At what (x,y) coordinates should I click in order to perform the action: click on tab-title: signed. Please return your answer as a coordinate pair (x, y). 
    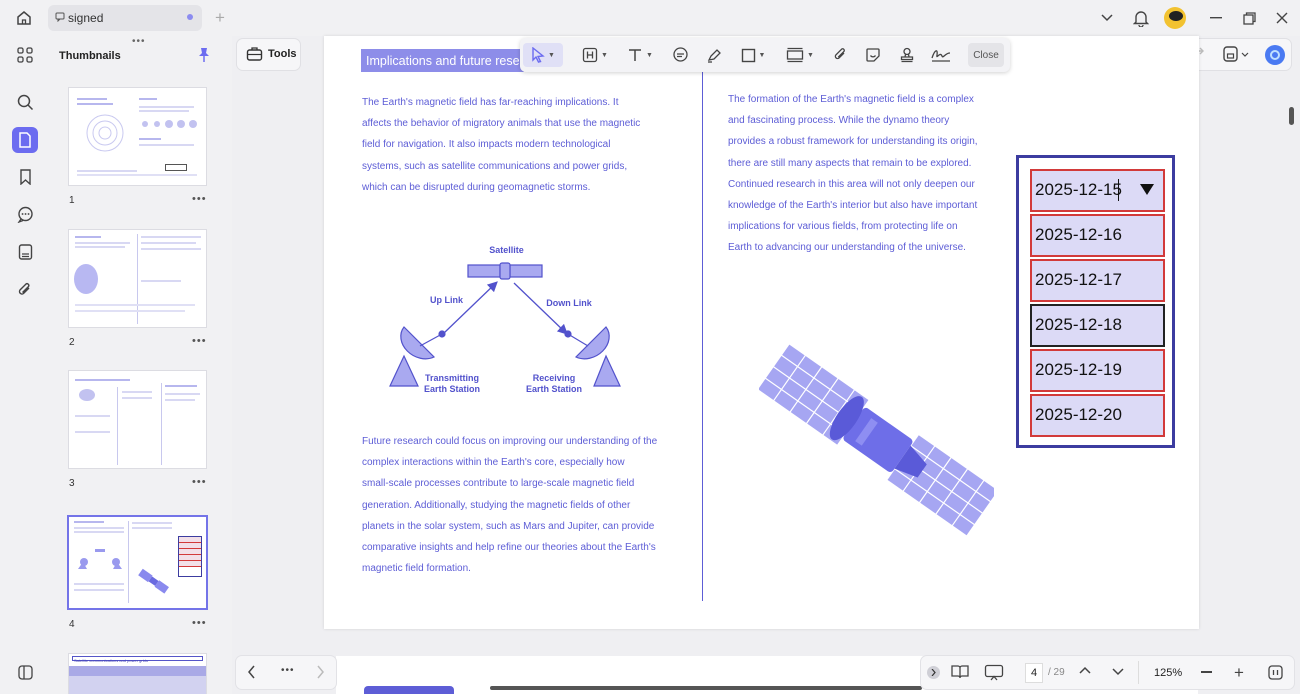
    Looking at the image, I should click on (86, 18).